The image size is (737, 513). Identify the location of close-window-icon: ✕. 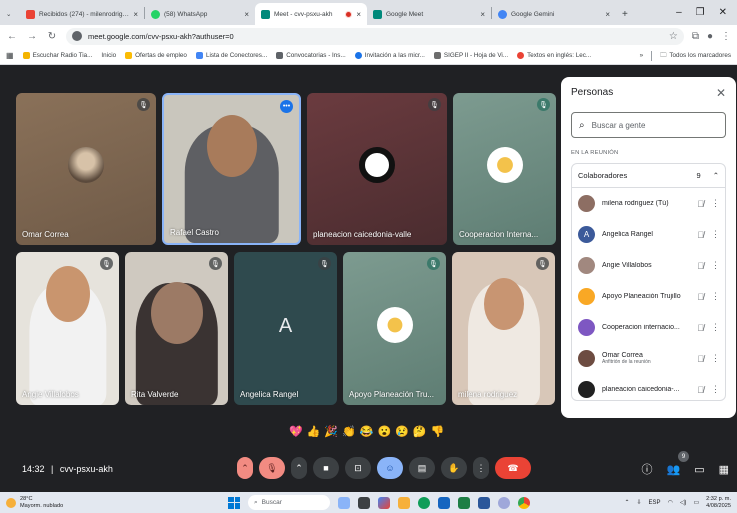
(723, 12).